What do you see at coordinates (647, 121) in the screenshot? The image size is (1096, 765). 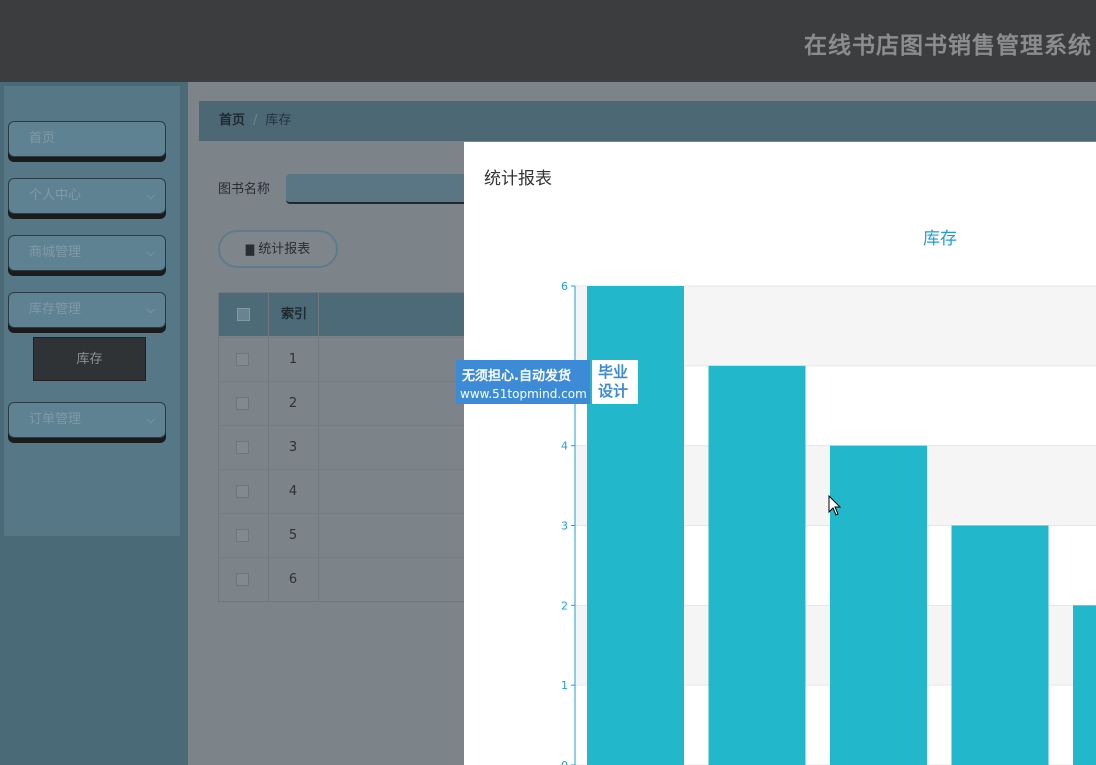 I see `breadcrumb: 首页 / 库存` at bounding box center [647, 121].